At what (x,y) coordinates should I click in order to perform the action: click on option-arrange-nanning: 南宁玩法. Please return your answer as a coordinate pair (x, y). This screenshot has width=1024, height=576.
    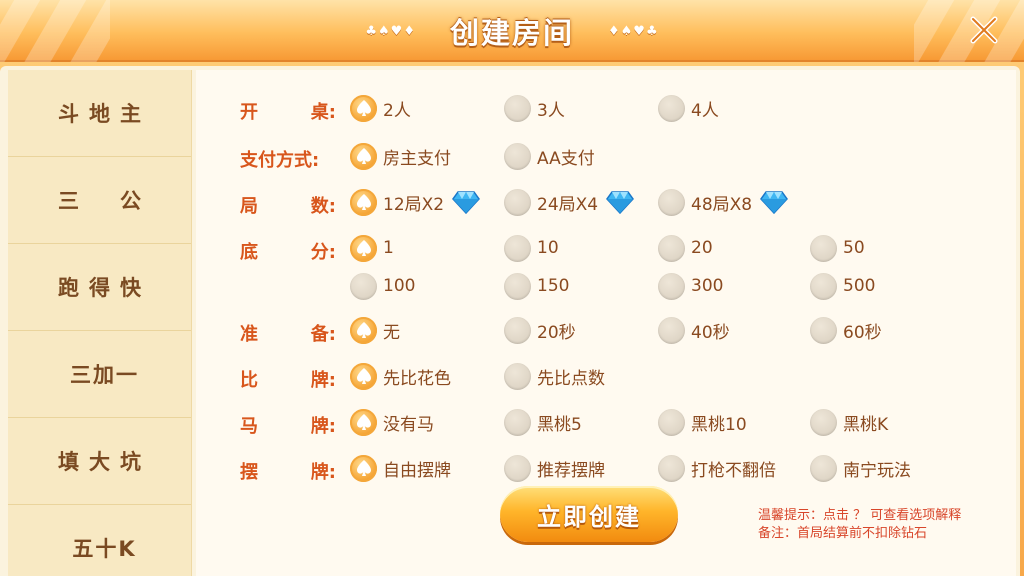
    Looking at the image, I should click on (860, 468).